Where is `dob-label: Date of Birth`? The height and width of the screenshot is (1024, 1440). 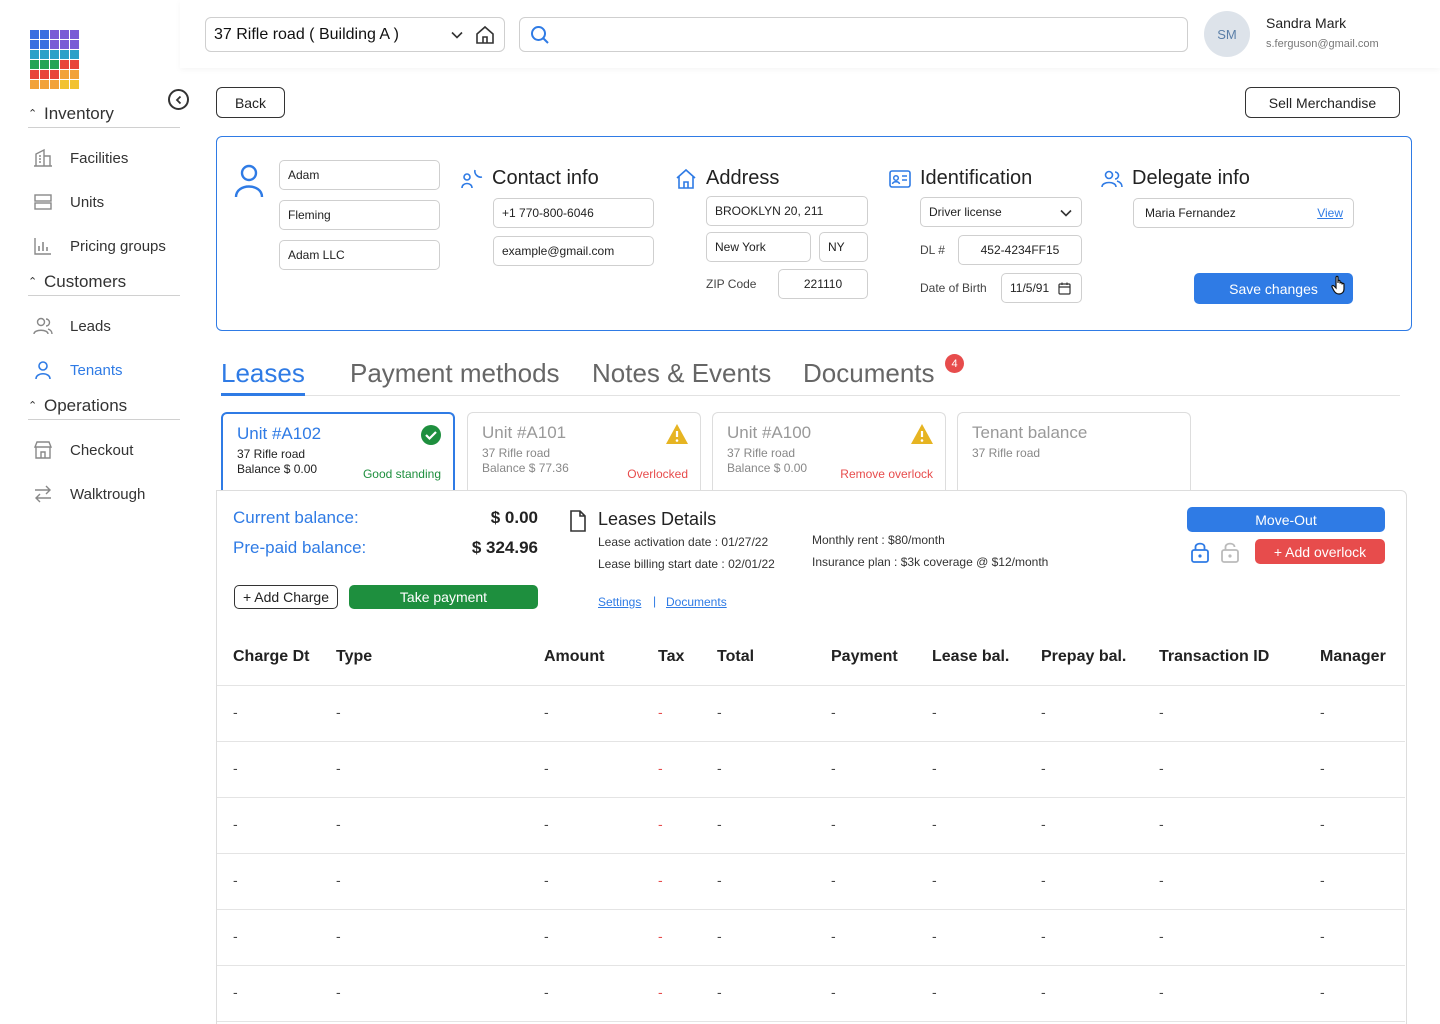 dob-label: Date of Birth is located at coordinates (953, 288).